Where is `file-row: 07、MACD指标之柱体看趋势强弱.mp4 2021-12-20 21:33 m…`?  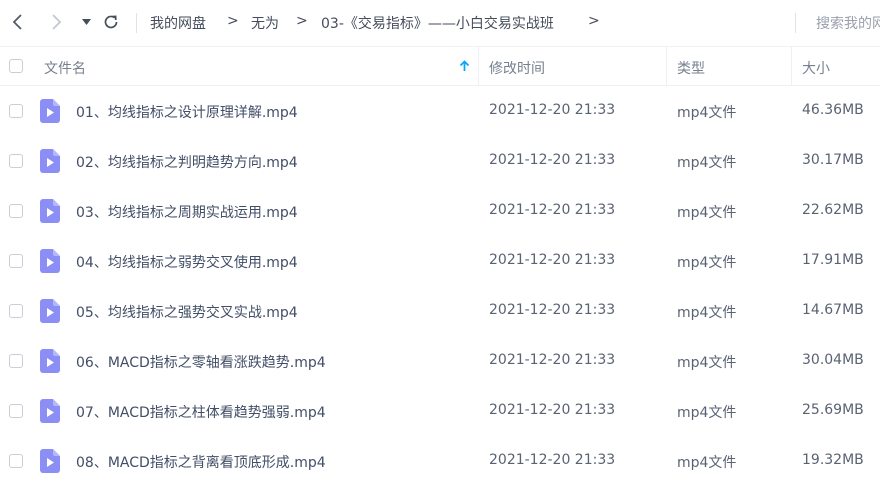 file-row: 07、MACD指标之柱体看趋势强弱.mp4 2021-12-20 21:33 m… is located at coordinates (440, 411).